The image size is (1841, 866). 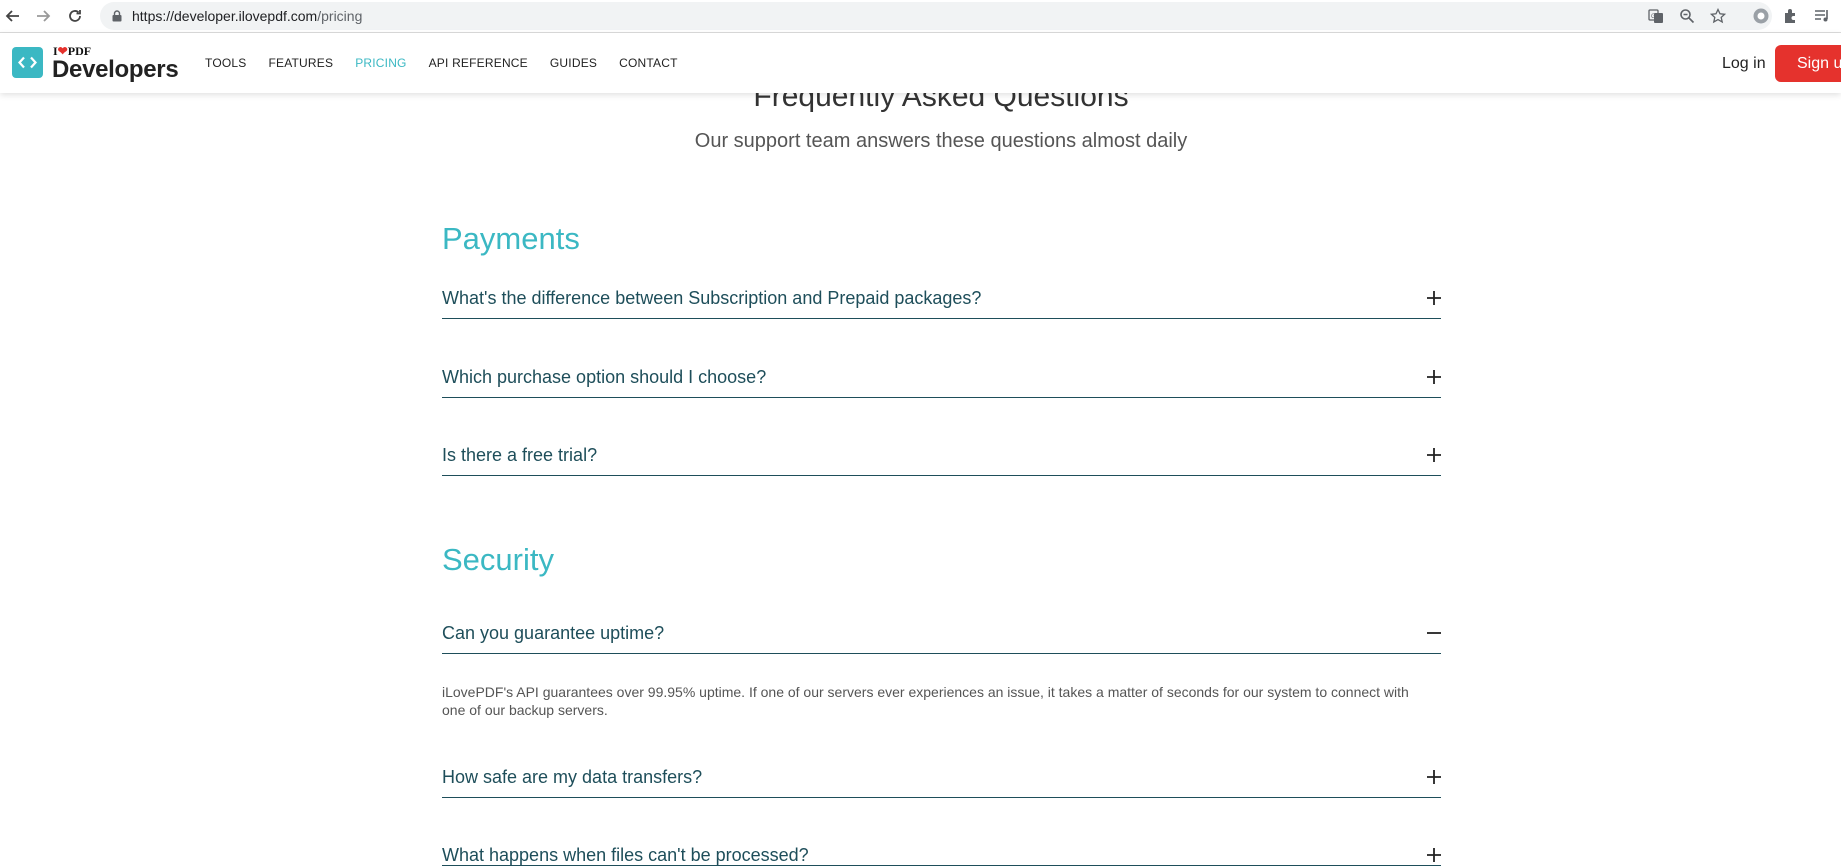 What do you see at coordinates (117, 16) in the screenshot?
I see `lock-icon` at bounding box center [117, 16].